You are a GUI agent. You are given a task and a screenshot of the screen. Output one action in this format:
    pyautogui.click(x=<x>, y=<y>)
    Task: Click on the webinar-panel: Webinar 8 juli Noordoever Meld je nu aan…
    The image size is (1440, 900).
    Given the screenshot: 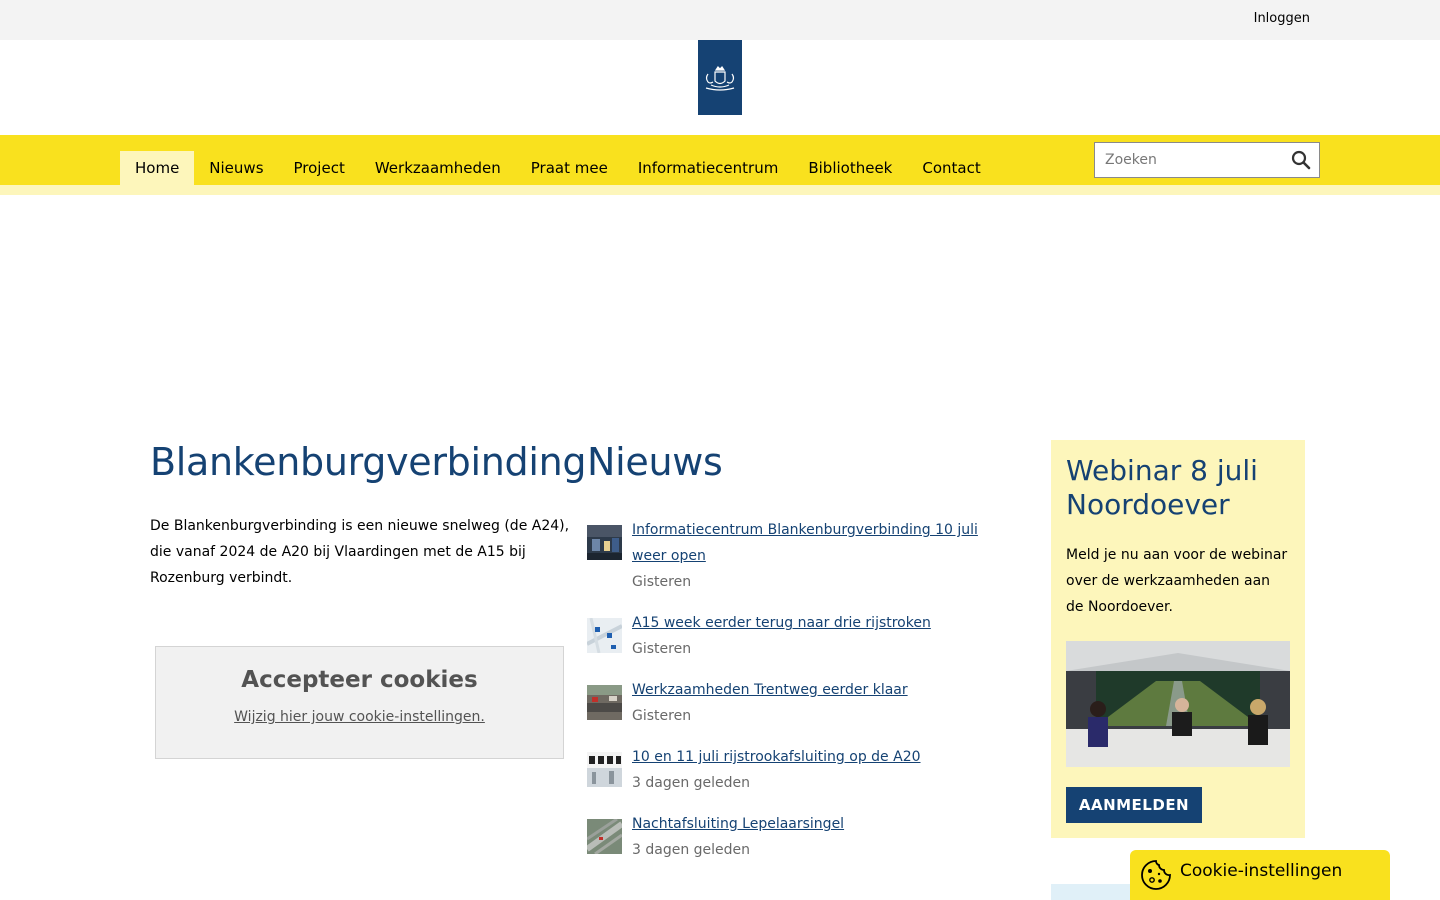 What is the action you would take?
    pyautogui.click(x=1178, y=639)
    